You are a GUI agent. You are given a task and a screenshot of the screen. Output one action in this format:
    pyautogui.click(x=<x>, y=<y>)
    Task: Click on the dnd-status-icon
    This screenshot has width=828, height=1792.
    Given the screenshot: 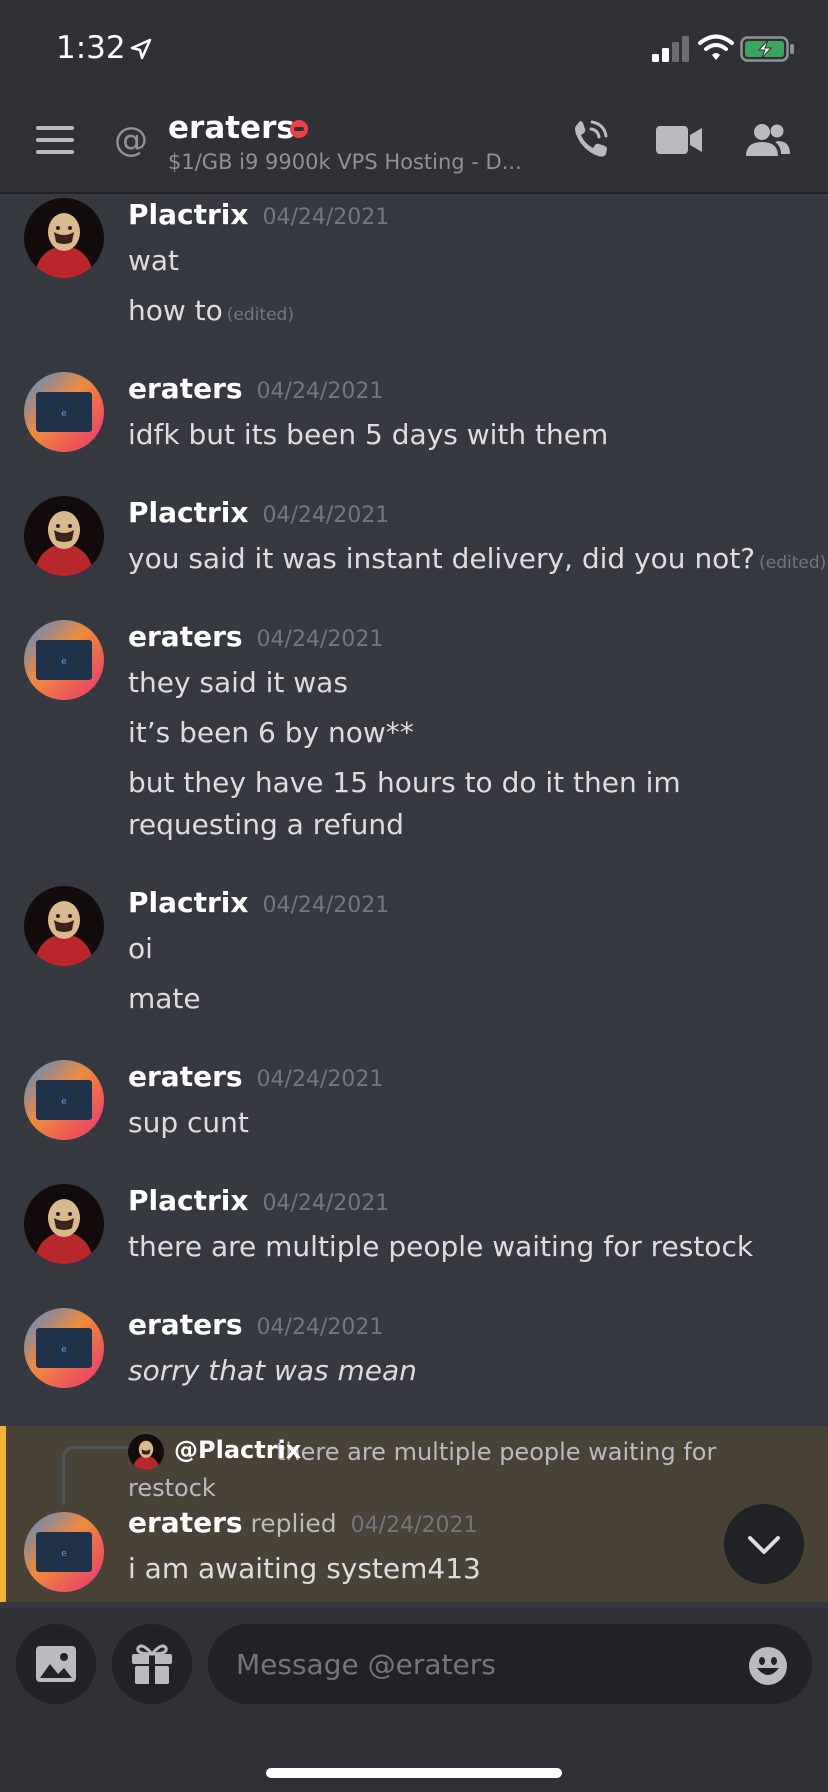 What is the action you would take?
    pyautogui.click(x=299, y=129)
    